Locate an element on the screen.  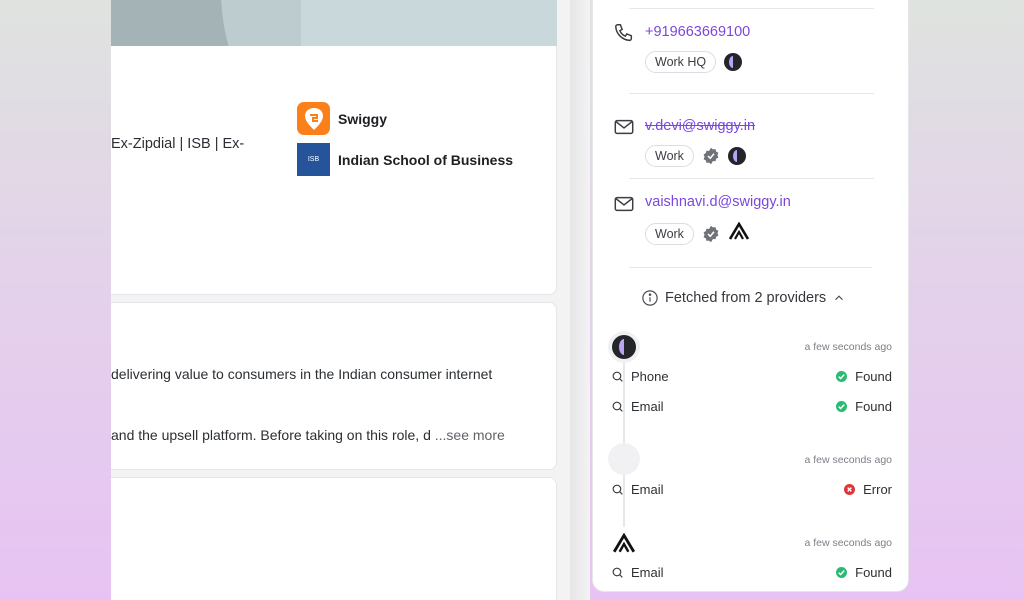
company-name: Indian School of Business is located at coordinates (426, 159).